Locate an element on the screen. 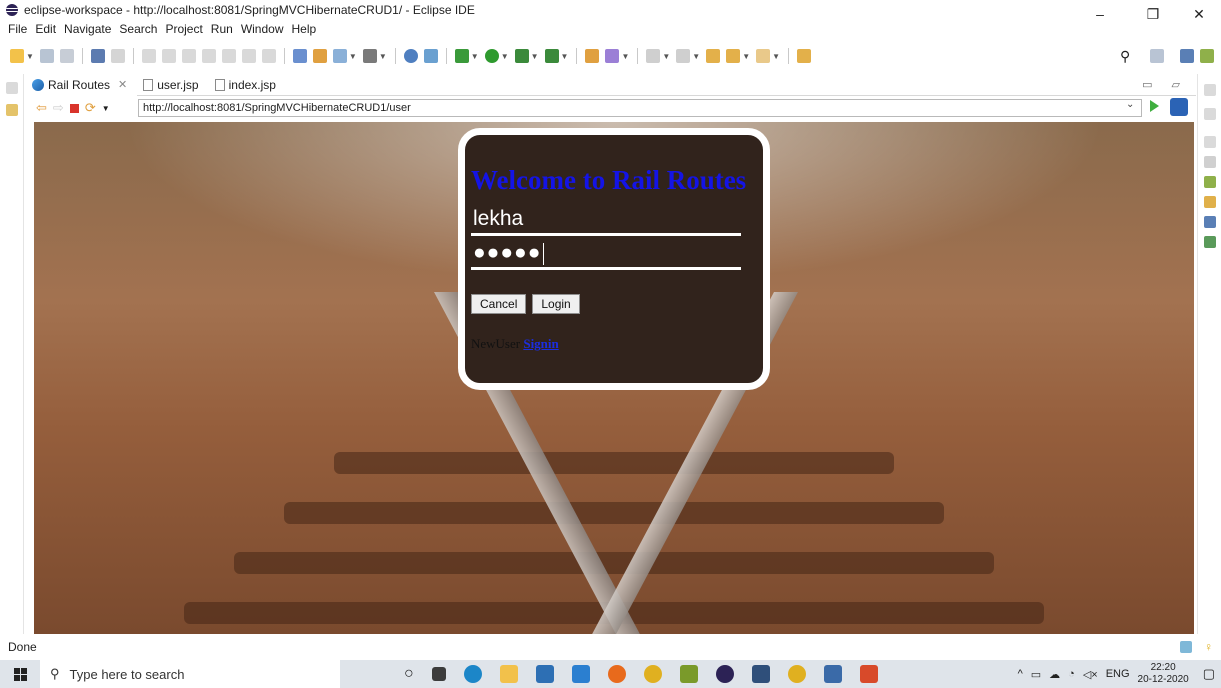 This screenshot has width=1221, height=688. step-return-icon is located at coordinates (268, 56).